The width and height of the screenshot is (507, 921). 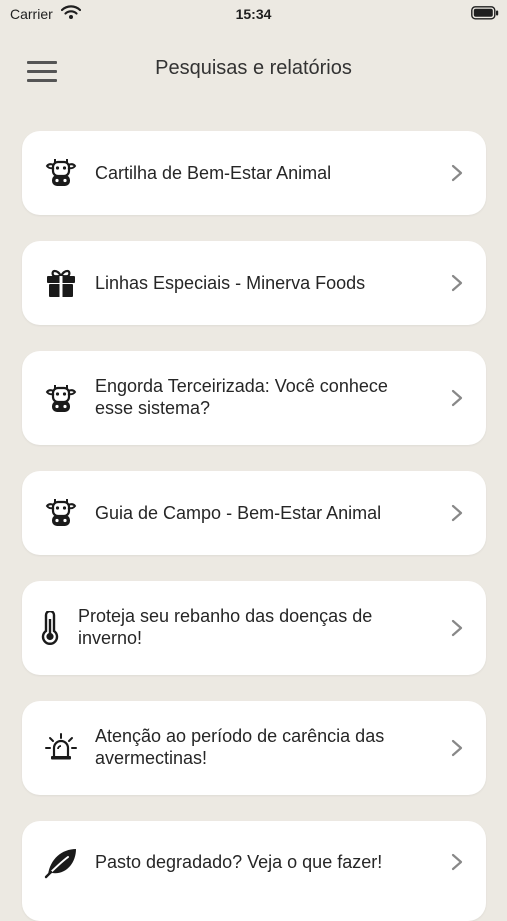 I want to click on nav-header: Pesquisas e relatórios, so click(x=253, y=70).